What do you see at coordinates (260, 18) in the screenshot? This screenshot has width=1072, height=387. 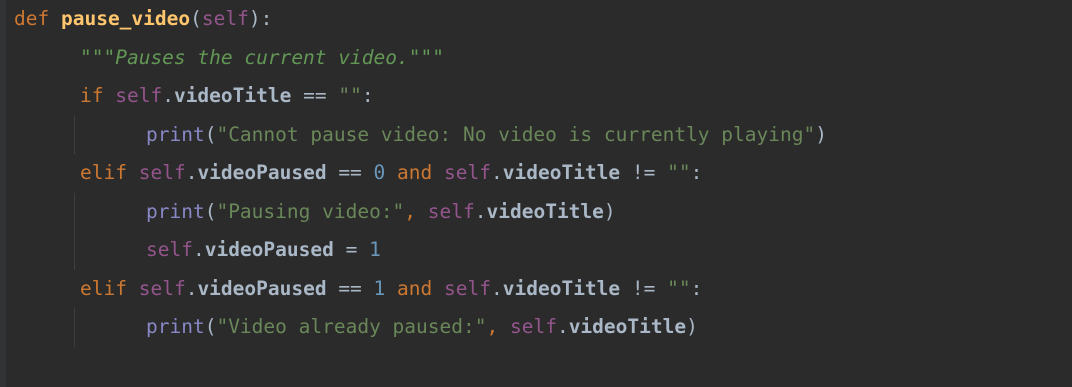 I see `token-op: ):` at bounding box center [260, 18].